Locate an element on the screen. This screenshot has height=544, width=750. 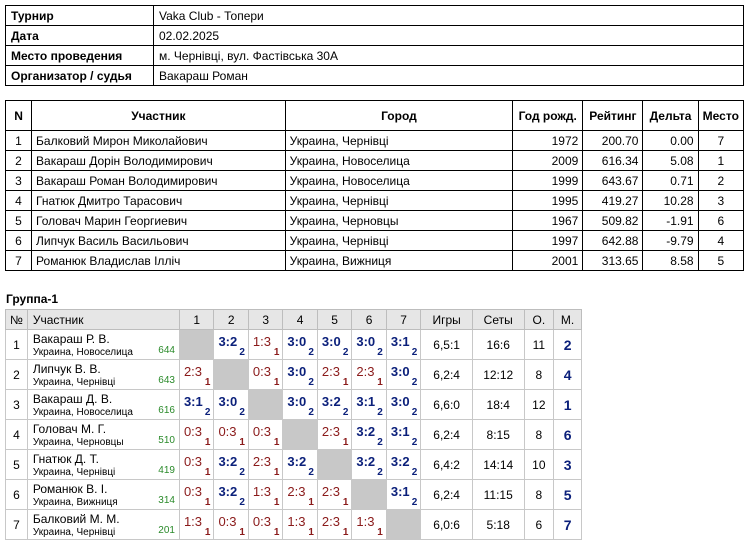
group-col-opponent: 3 is located at coordinates (265, 319).